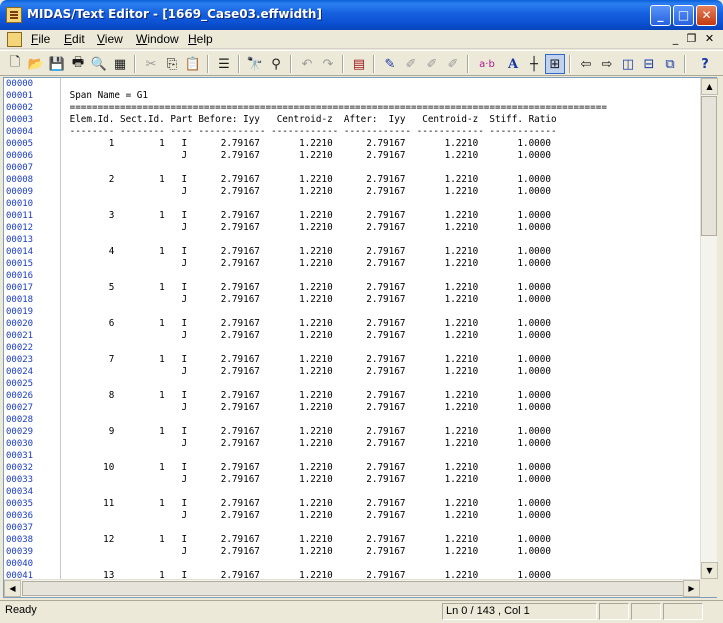 This screenshot has width=723, height=623. What do you see at coordinates (709, 328) in the screenshot?
I see `vertical-scrollbar: ▲ ▼` at bounding box center [709, 328].